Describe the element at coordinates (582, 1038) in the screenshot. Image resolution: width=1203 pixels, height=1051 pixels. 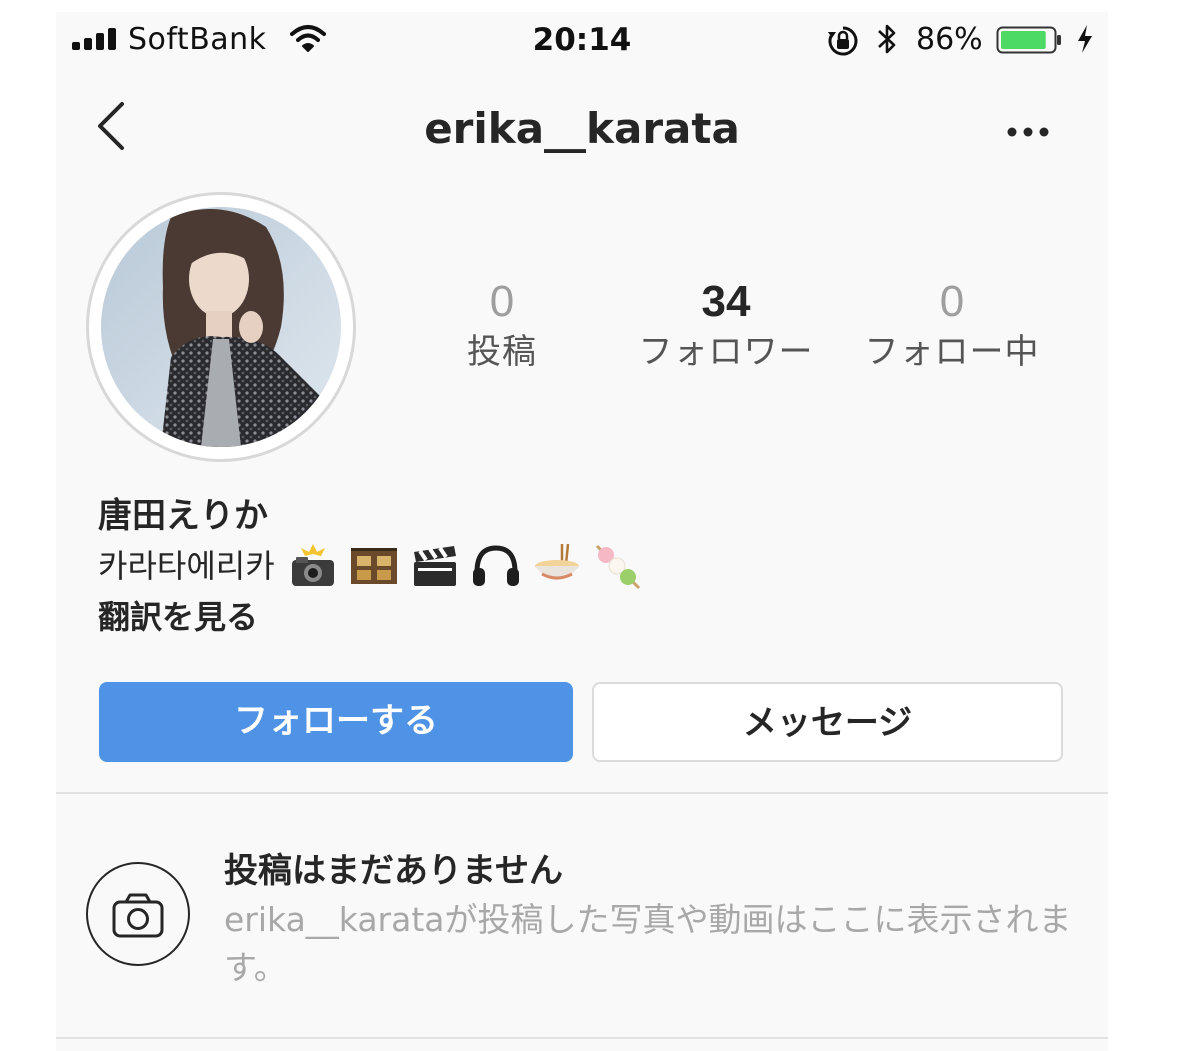
I see `bottom-divider` at that location.